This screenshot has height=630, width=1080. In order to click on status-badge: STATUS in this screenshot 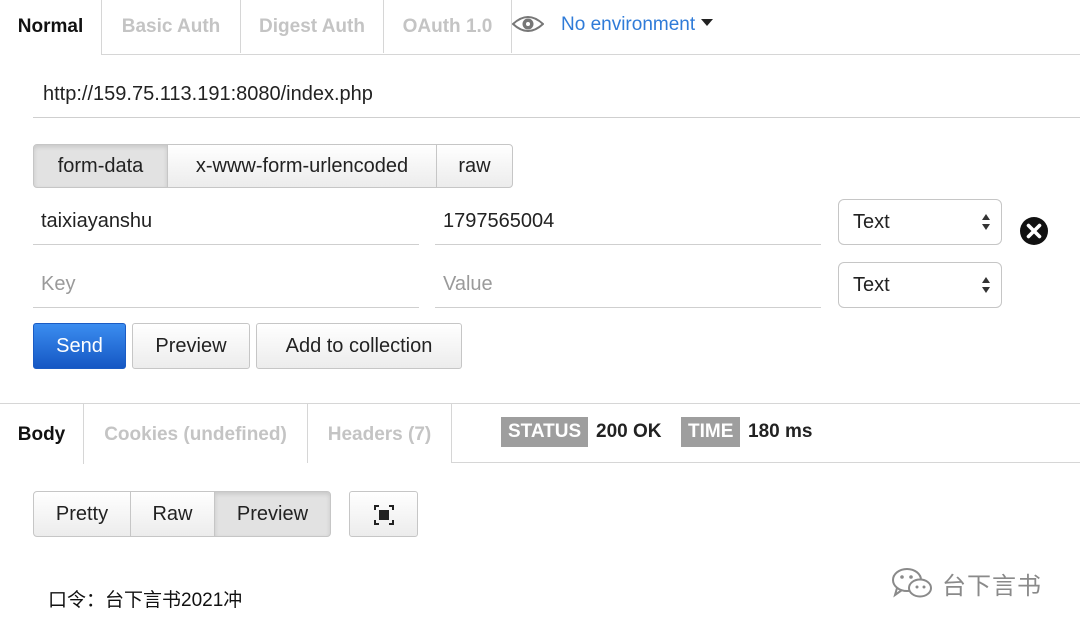, I will do `click(545, 432)`.